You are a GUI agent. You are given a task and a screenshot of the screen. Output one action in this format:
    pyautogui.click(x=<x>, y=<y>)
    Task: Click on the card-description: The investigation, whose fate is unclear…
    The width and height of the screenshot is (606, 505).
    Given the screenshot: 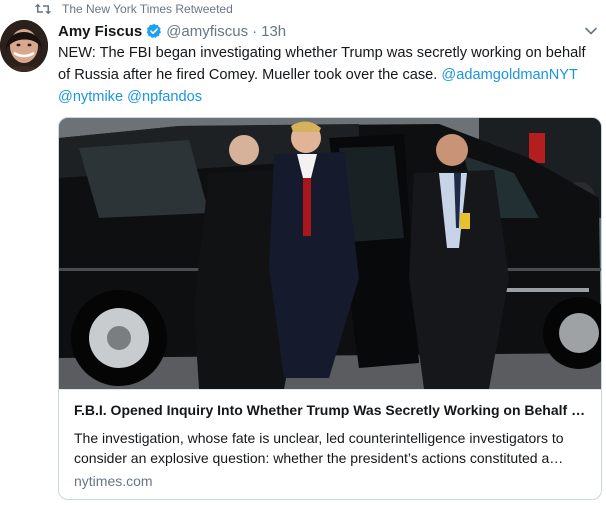 What is the action you would take?
    pyautogui.click(x=319, y=448)
    